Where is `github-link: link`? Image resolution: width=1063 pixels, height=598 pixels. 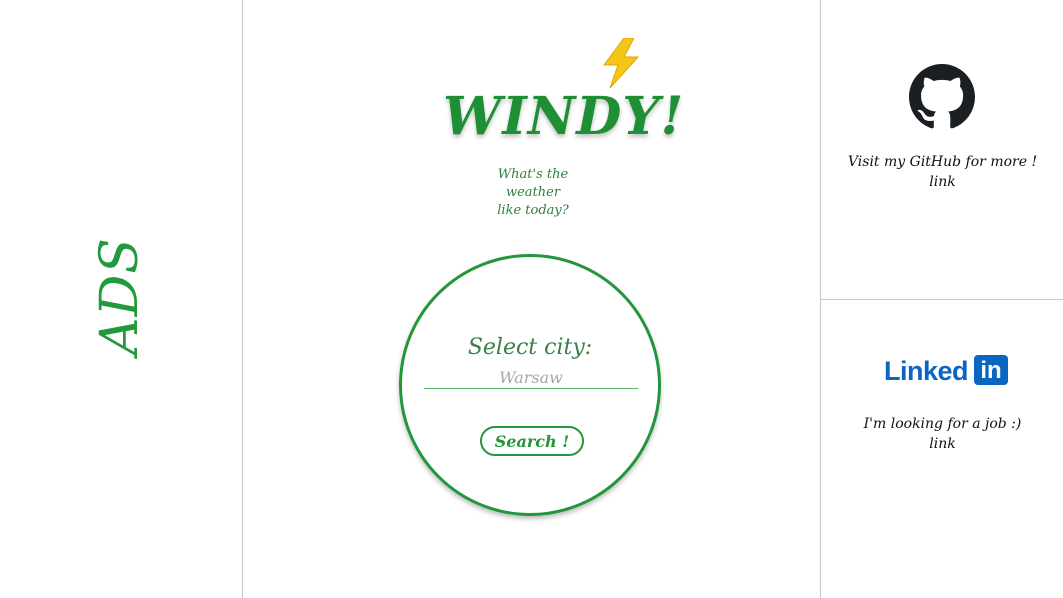
github-link: link is located at coordinates (942, 182).